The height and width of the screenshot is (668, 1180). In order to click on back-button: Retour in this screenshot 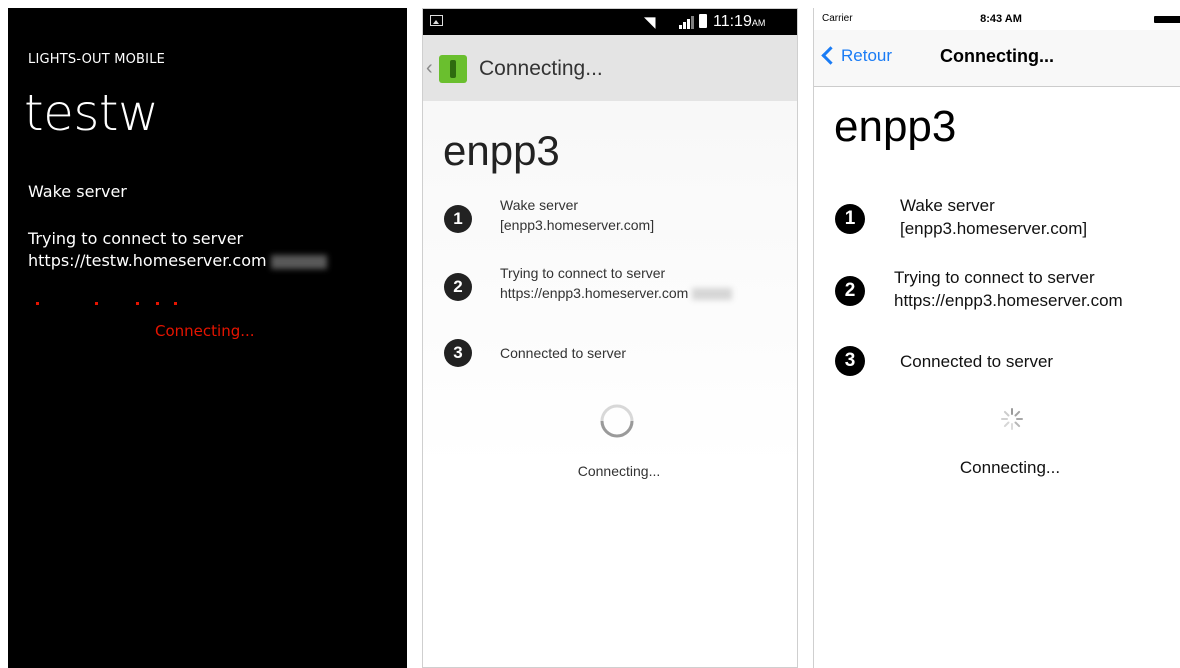, I will do `click(856, 56)`.